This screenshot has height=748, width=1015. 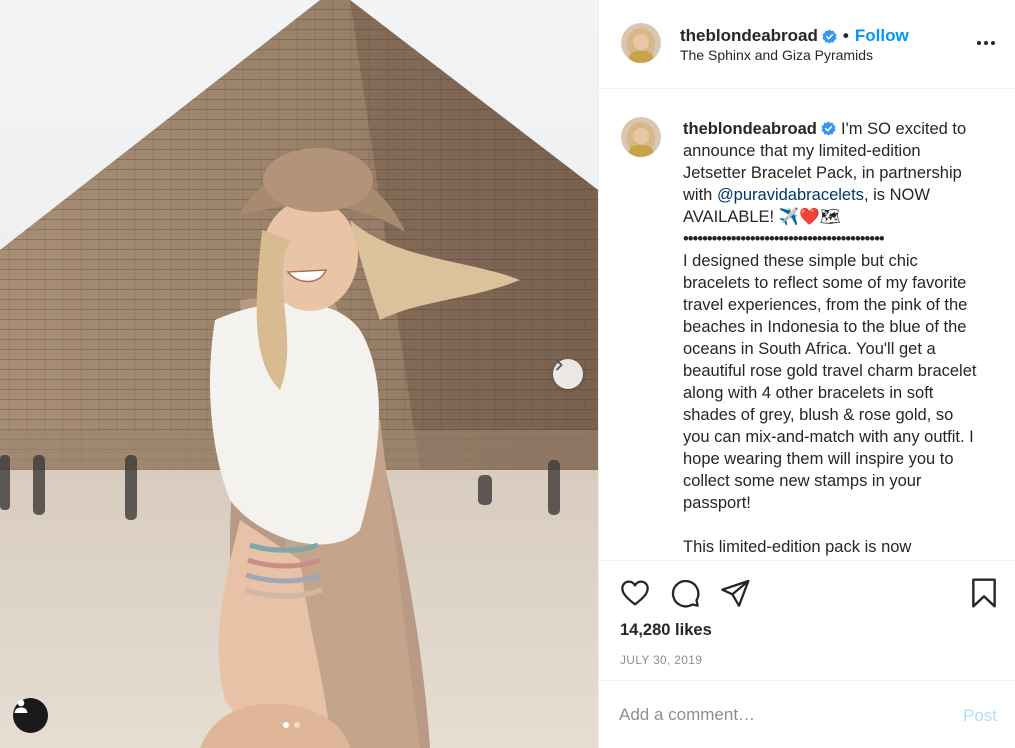 What do you see at coordinates (635, 593) in the screenshot?
I see `heart-icon` at bounding box center [635, 593].